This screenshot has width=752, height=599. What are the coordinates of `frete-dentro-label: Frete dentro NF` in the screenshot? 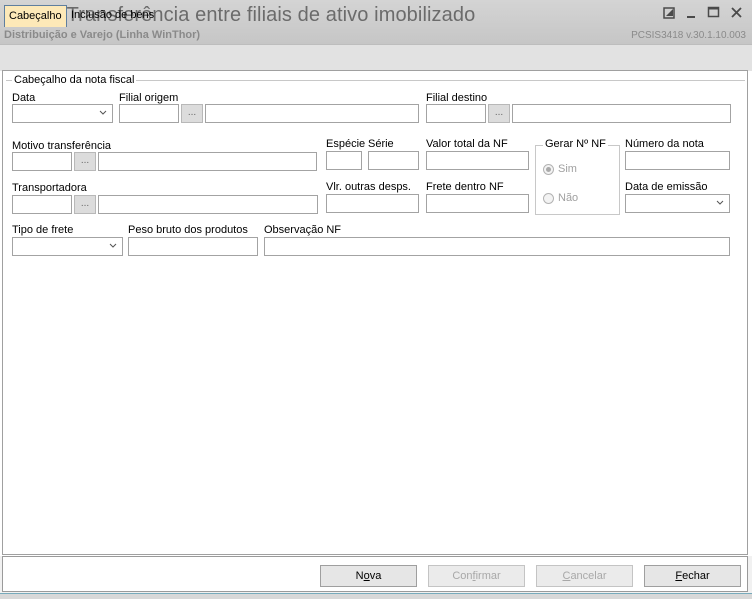 It's located at (465, 187).